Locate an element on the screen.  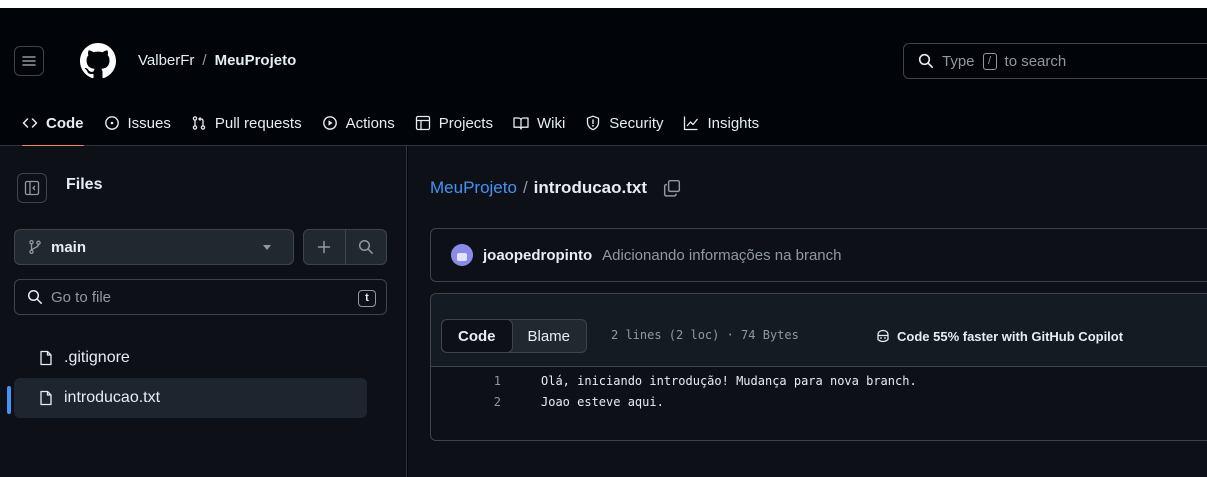
plus-icon is located at coordinates (324, 247).